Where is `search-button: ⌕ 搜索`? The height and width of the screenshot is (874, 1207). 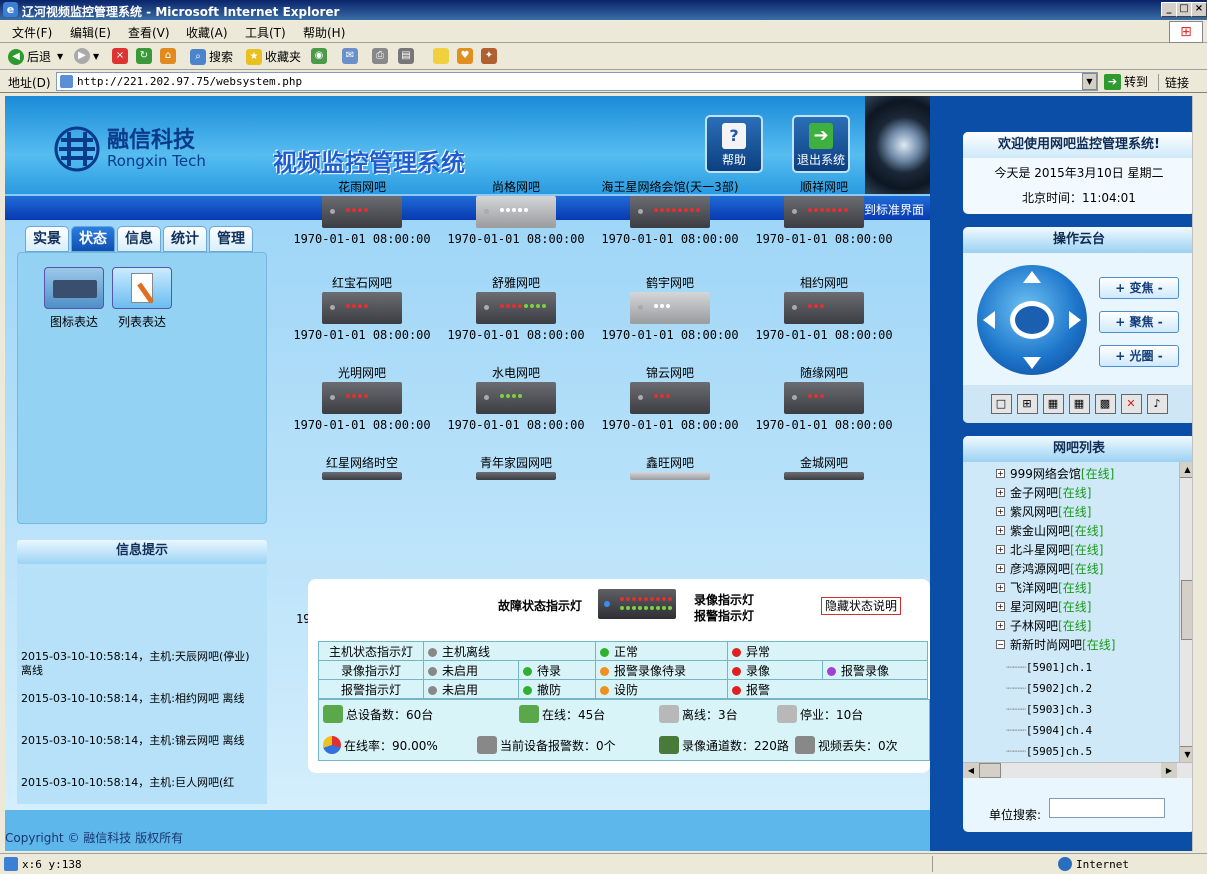 search-button: ⌕ 搜索 is located at coordinates (211, 56).